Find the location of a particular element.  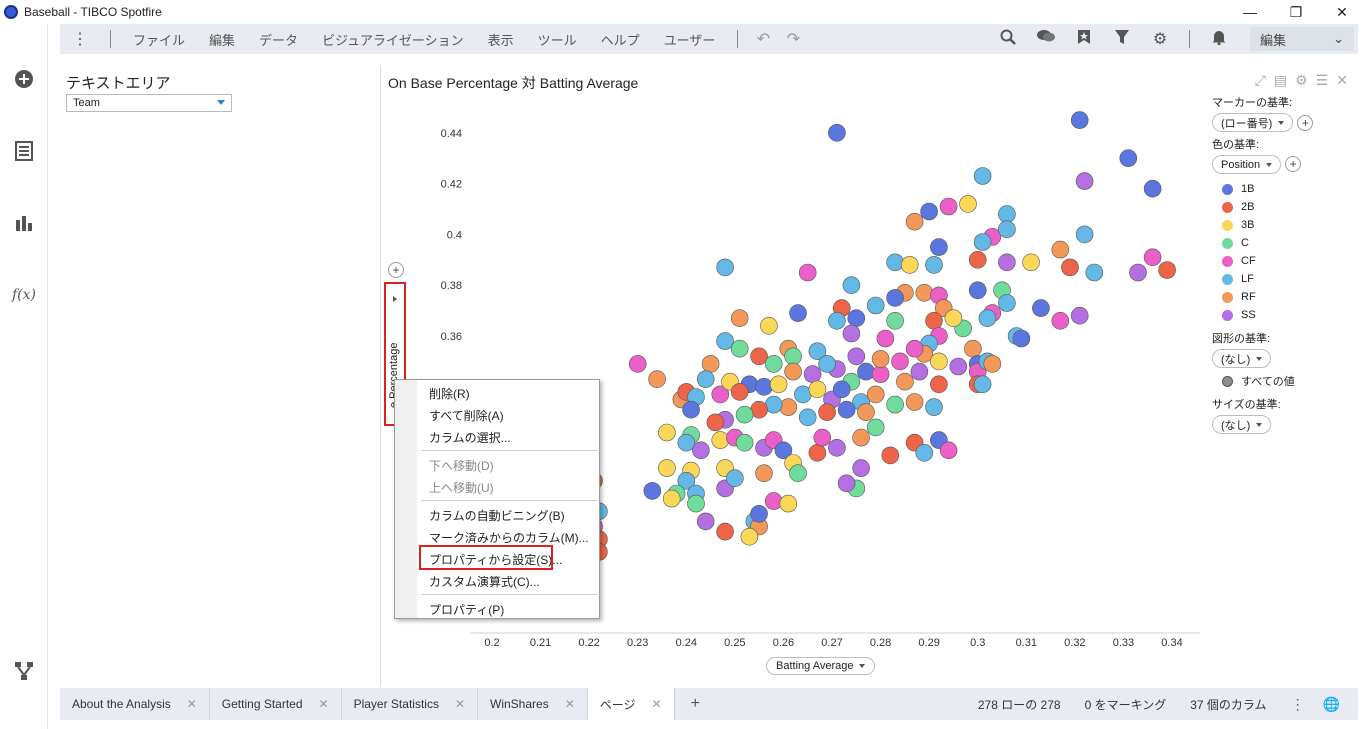

ctx-move-up: 上へ移動(U) is located at coordinates (461, 487).